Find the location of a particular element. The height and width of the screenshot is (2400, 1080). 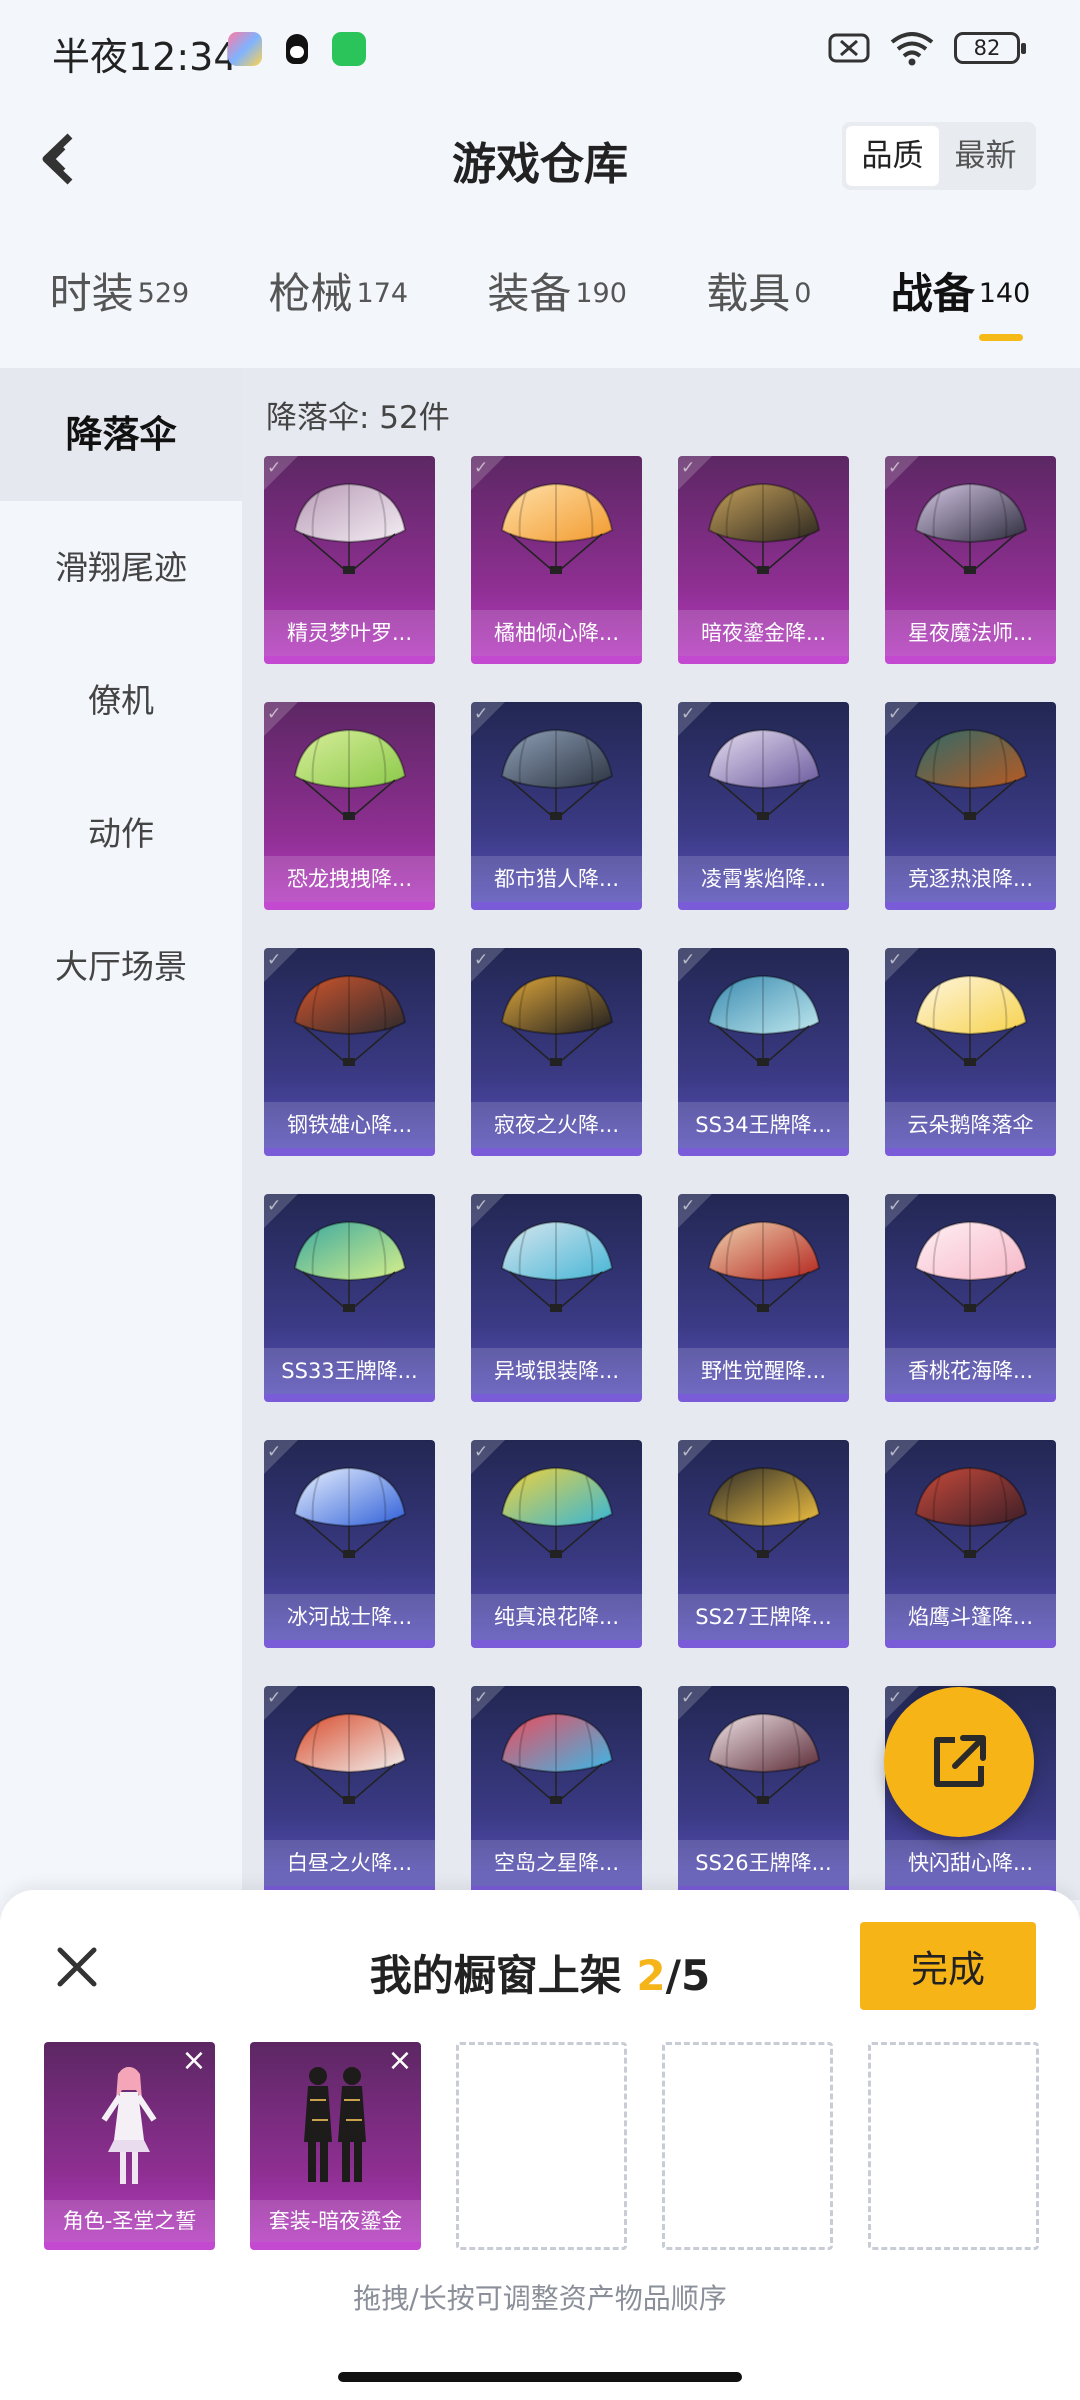

sim-off-icon is located at coordinates (849, 48).